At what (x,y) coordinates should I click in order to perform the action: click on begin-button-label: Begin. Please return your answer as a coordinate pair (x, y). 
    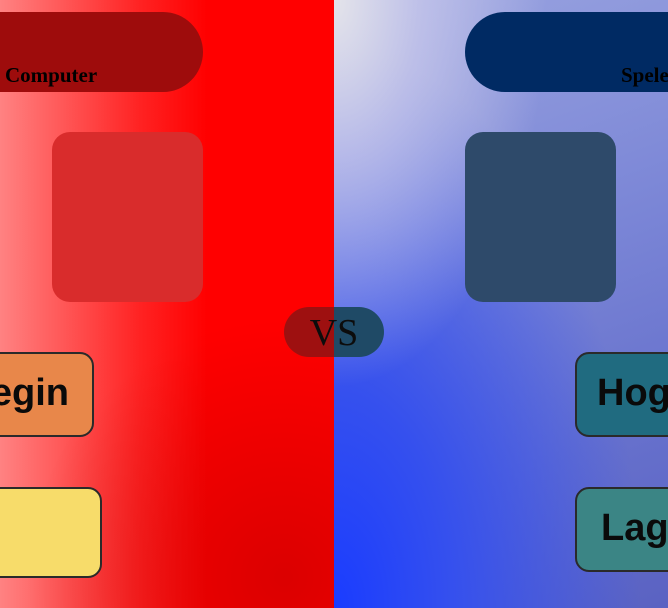
    Looking at the image, I should click on (34, 393).